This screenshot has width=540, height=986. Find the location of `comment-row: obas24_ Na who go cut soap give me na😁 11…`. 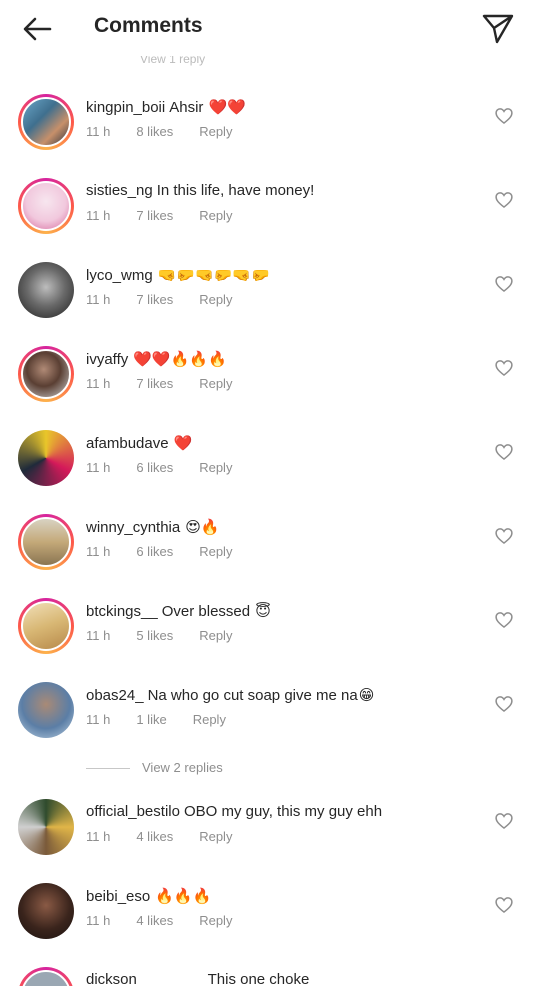

comment-row: obas24_ Na who go cut soap give me na😁 11… is located at coordinates (270, 724).